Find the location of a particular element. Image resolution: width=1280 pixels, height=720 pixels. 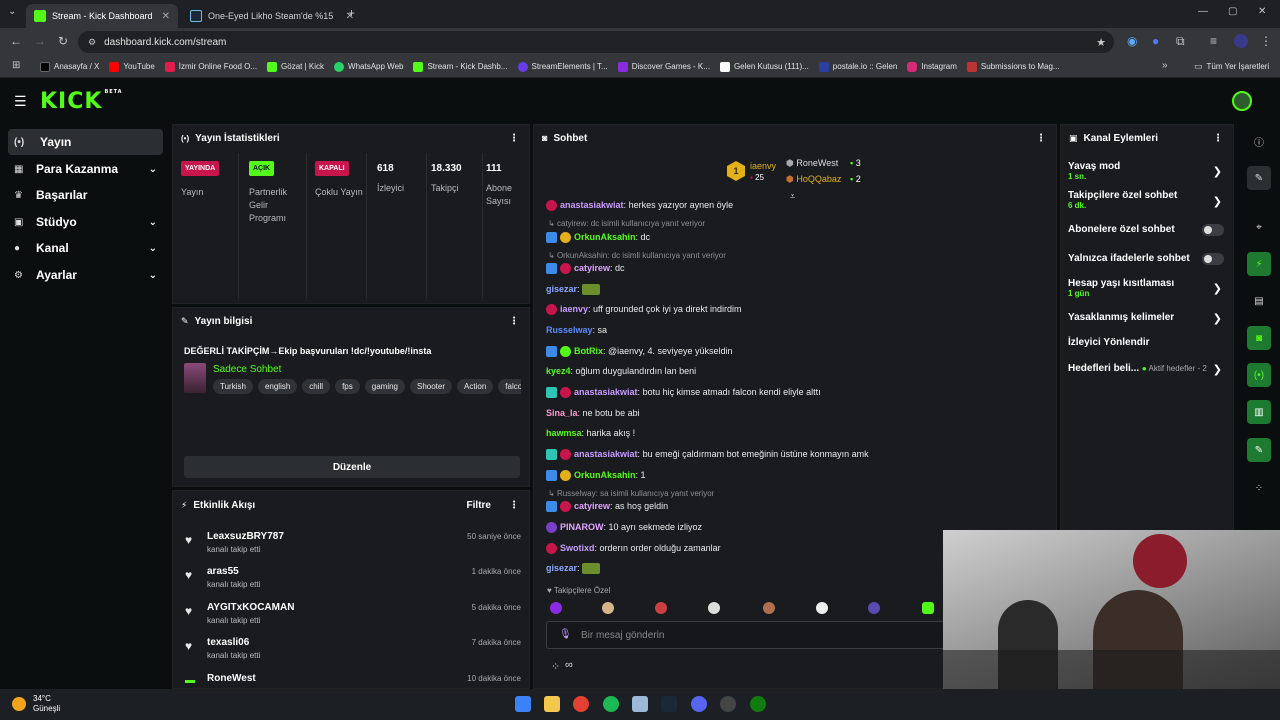

site-info-icon: ⚙ is located at coordinates (92, 42).